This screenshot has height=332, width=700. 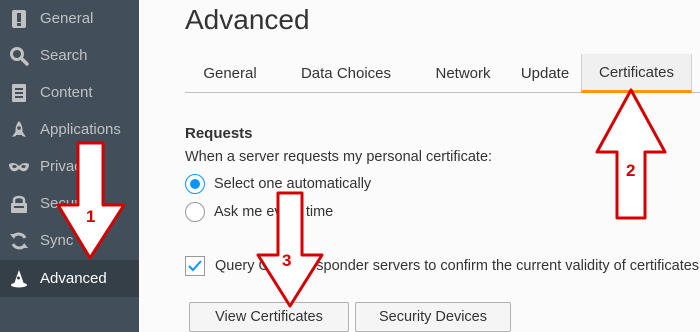 I want to click on radio-label: Select one automatically, so click(x=293, y=184).